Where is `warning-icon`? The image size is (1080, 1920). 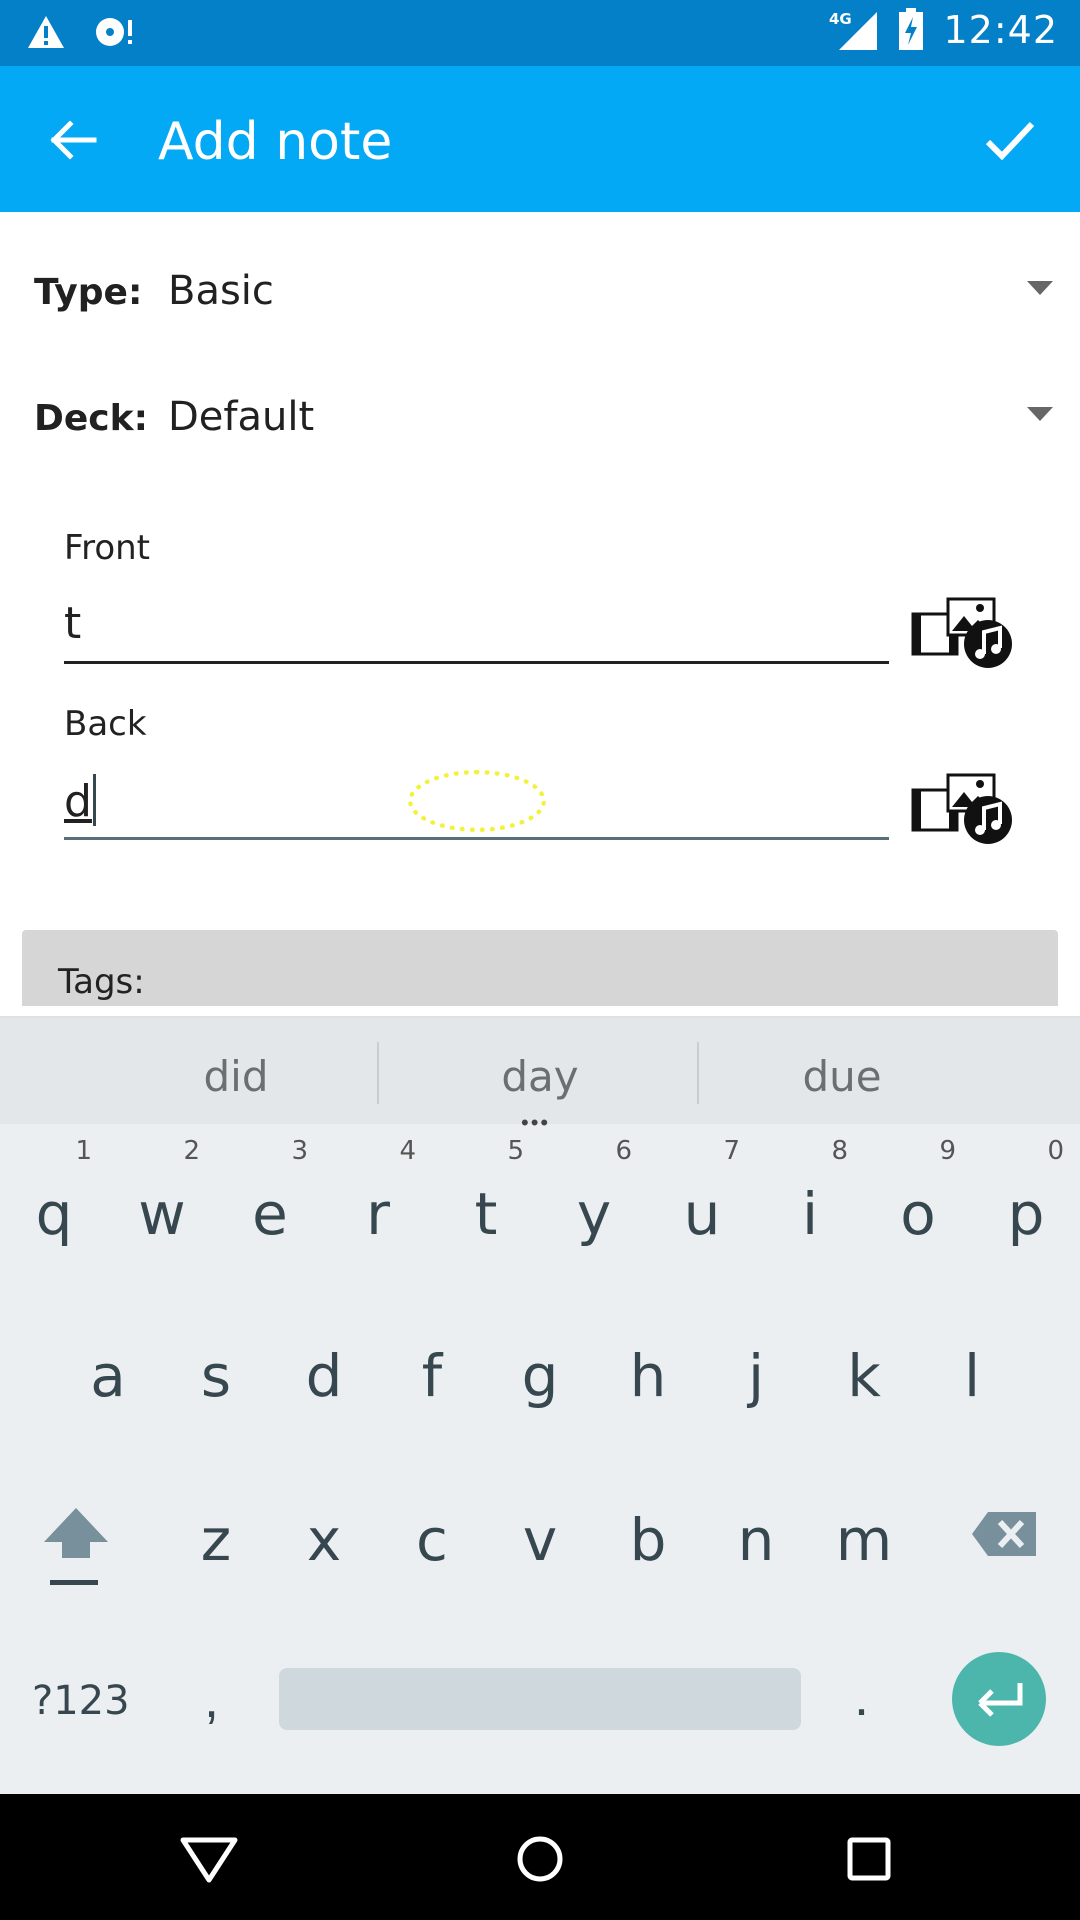 warning-icon is located at coordinates (46, 32).